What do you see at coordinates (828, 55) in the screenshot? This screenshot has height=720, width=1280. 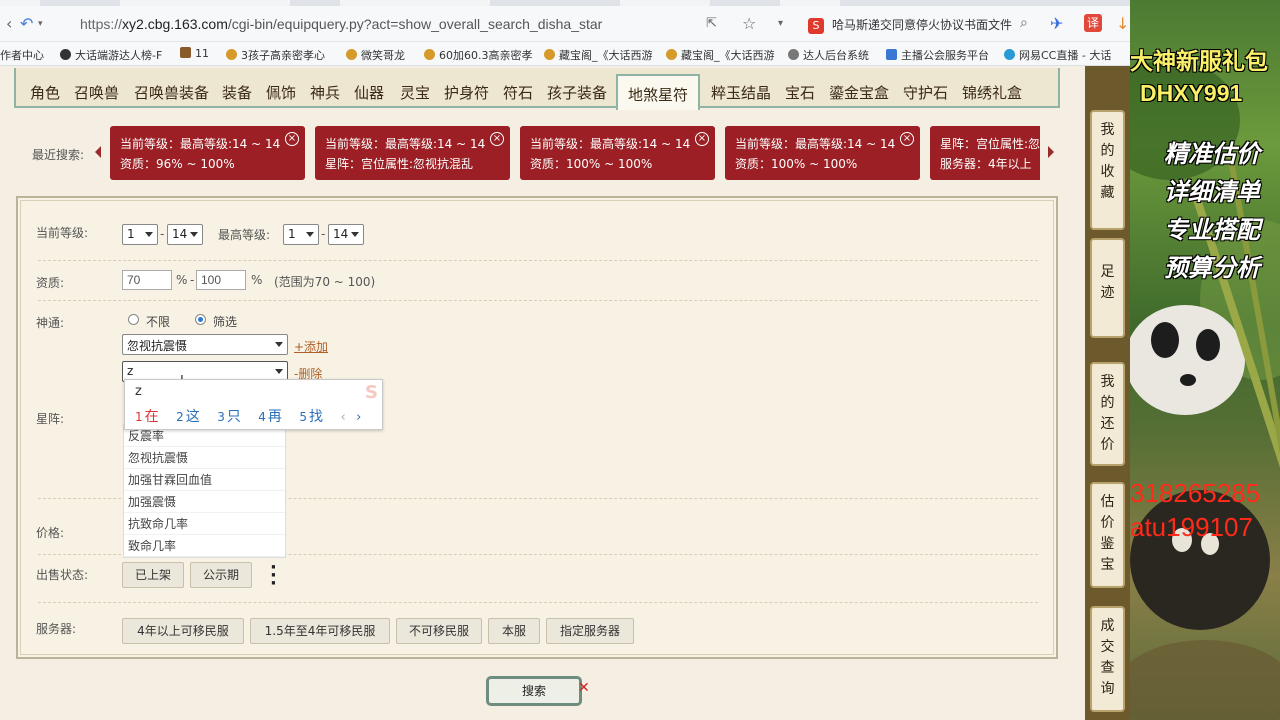 I see `bookmark-item: 达人后台系统` at bounding box center [828, 55].